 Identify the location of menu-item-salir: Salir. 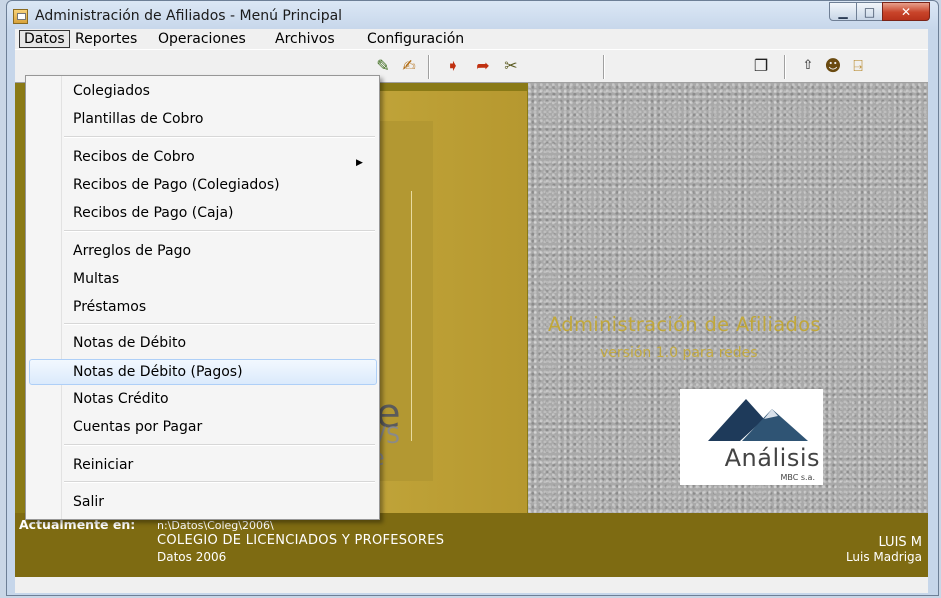
(88, 502).